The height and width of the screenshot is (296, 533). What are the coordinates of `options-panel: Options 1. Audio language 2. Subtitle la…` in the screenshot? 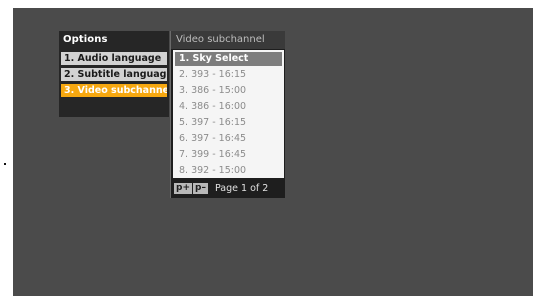 It's located at (114, 74).